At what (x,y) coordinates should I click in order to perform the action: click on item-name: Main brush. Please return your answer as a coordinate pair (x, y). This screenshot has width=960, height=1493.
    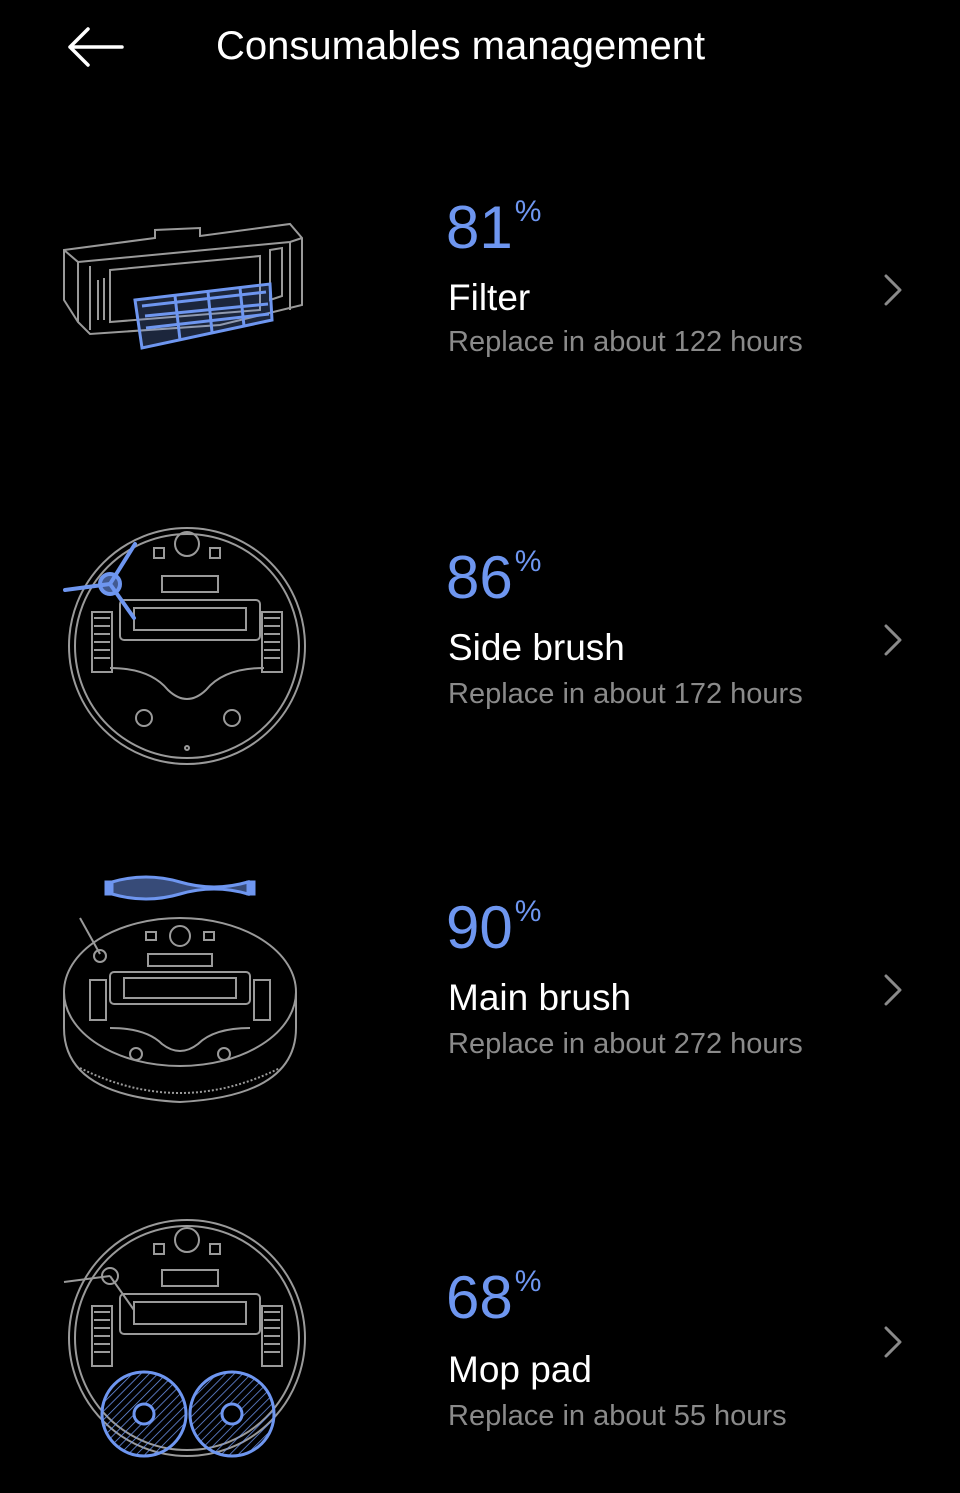
    Looking at the image, I should click on (540, 997).